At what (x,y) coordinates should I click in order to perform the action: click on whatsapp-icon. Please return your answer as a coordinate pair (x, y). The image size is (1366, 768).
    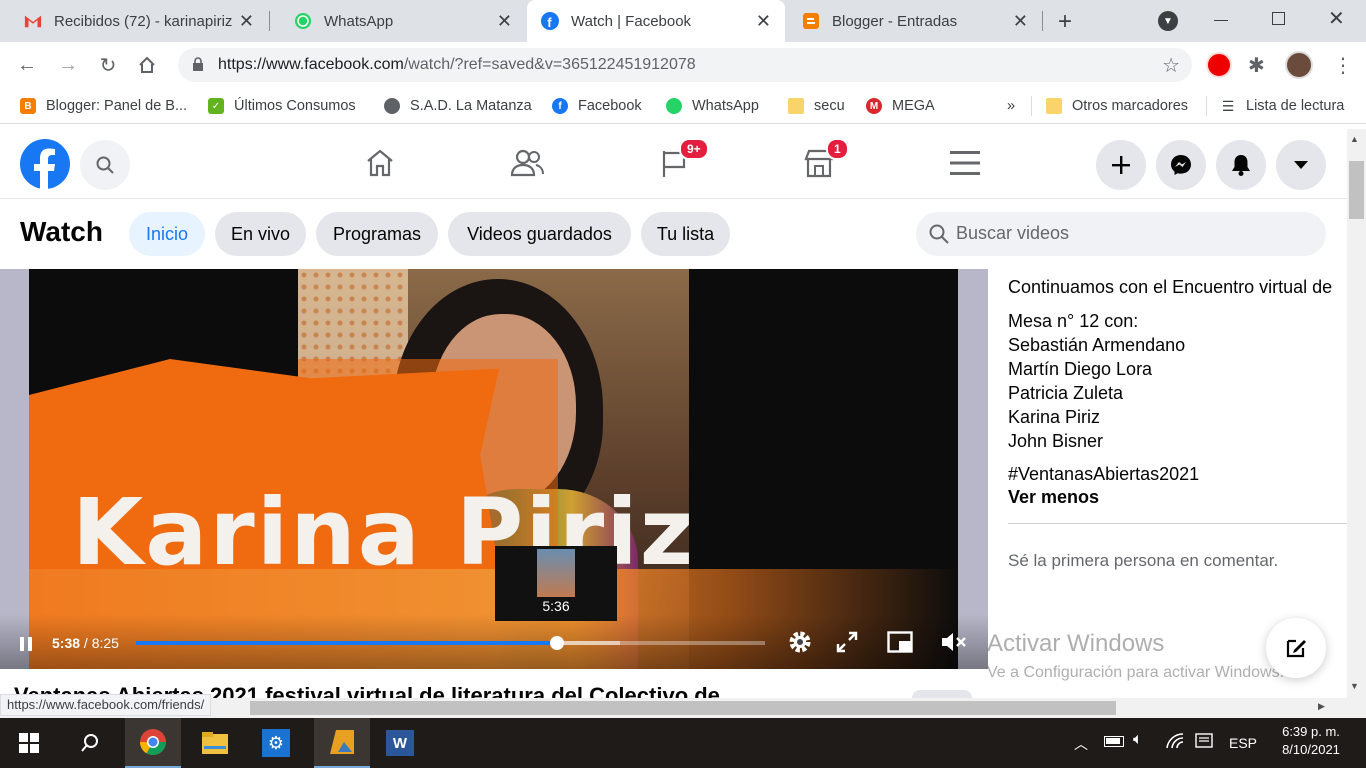
    Looking at the image, I should click on (674, 106).